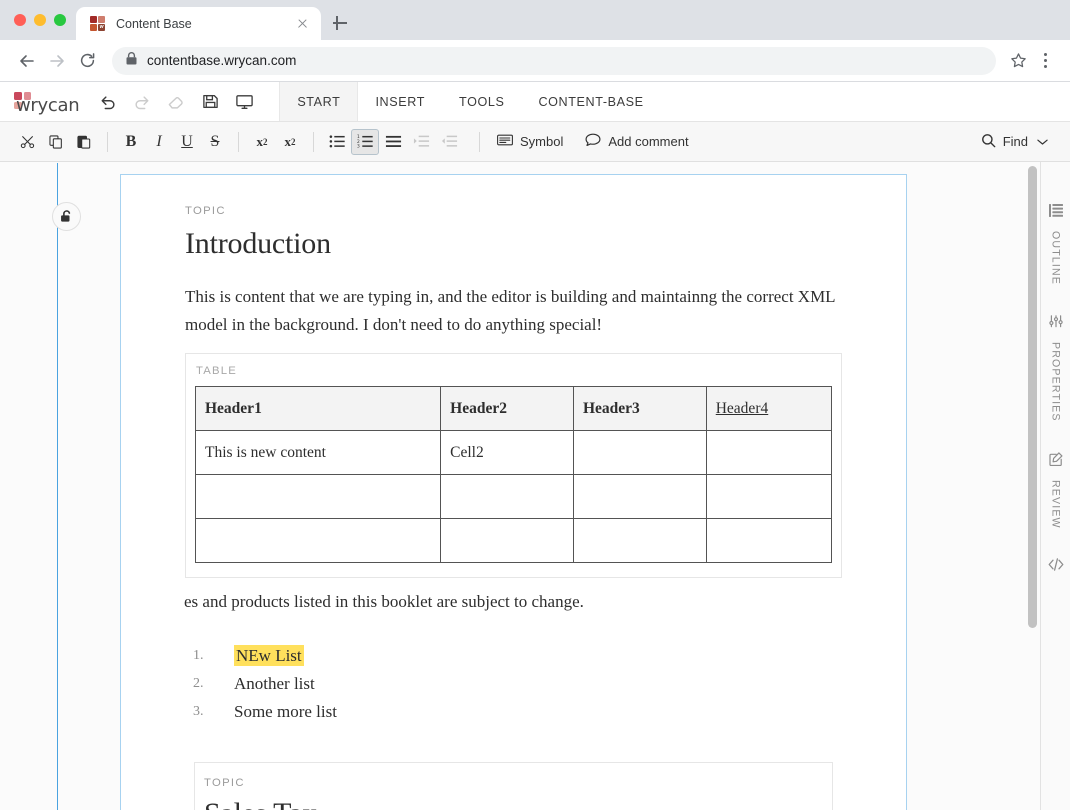  I want to click on numbered-list-icon: 1 2 3, so click(365, 141).